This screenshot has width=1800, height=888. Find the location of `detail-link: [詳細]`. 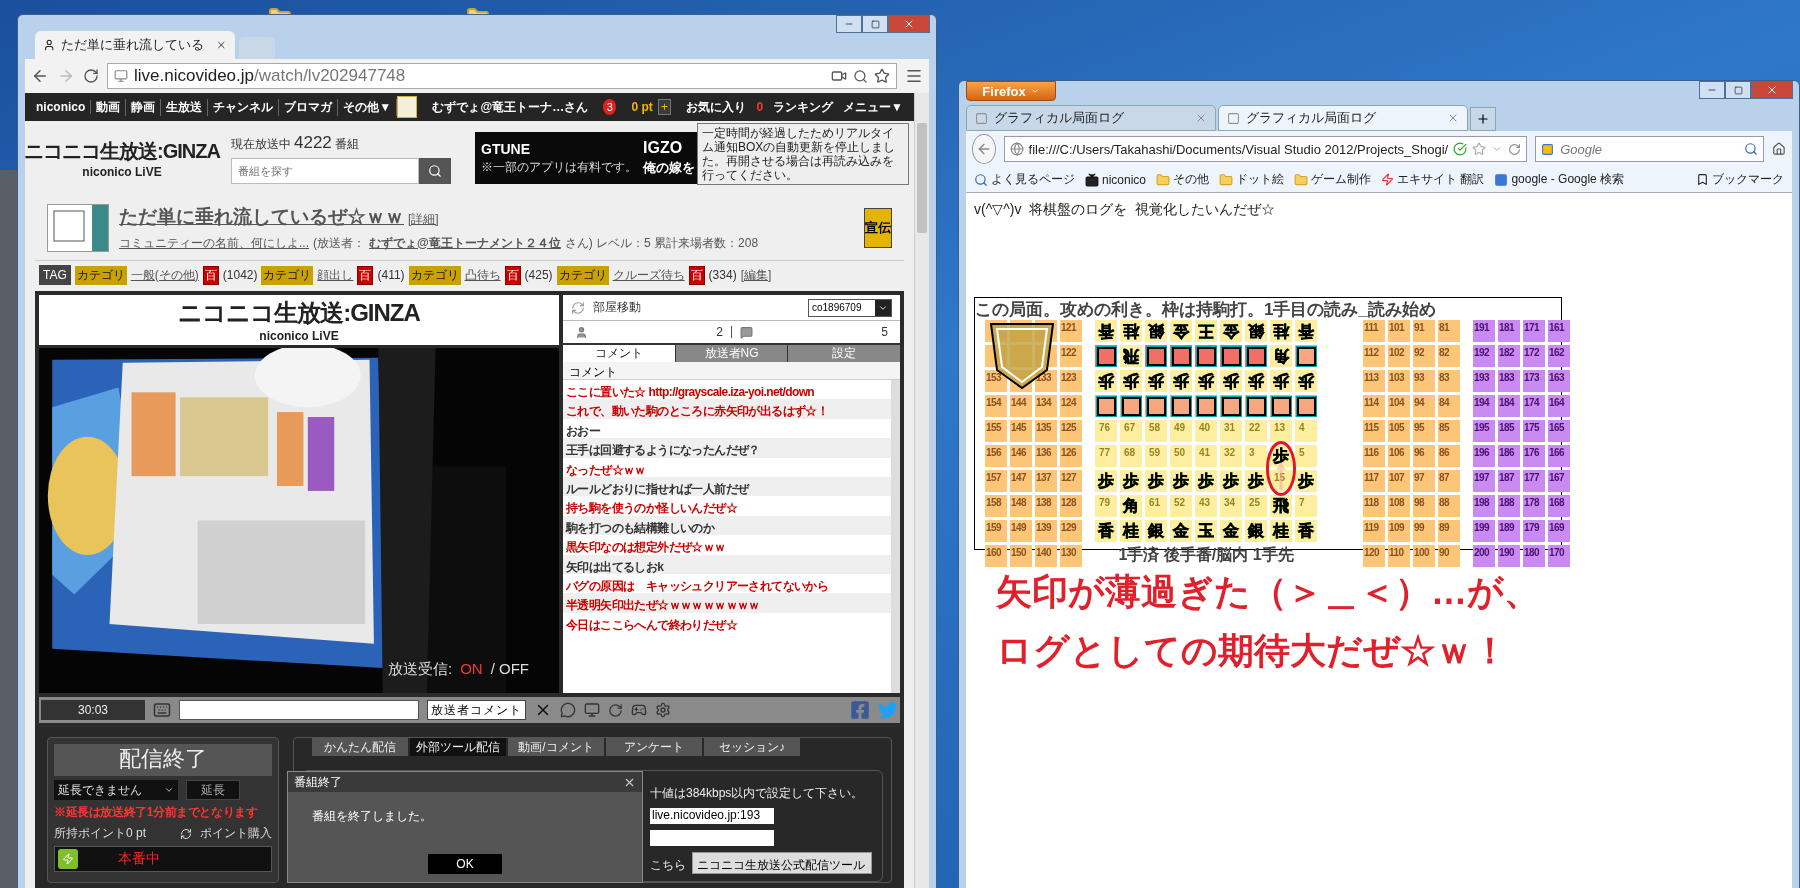

detail-link: [詳細] is located at coordinates (423, 219).